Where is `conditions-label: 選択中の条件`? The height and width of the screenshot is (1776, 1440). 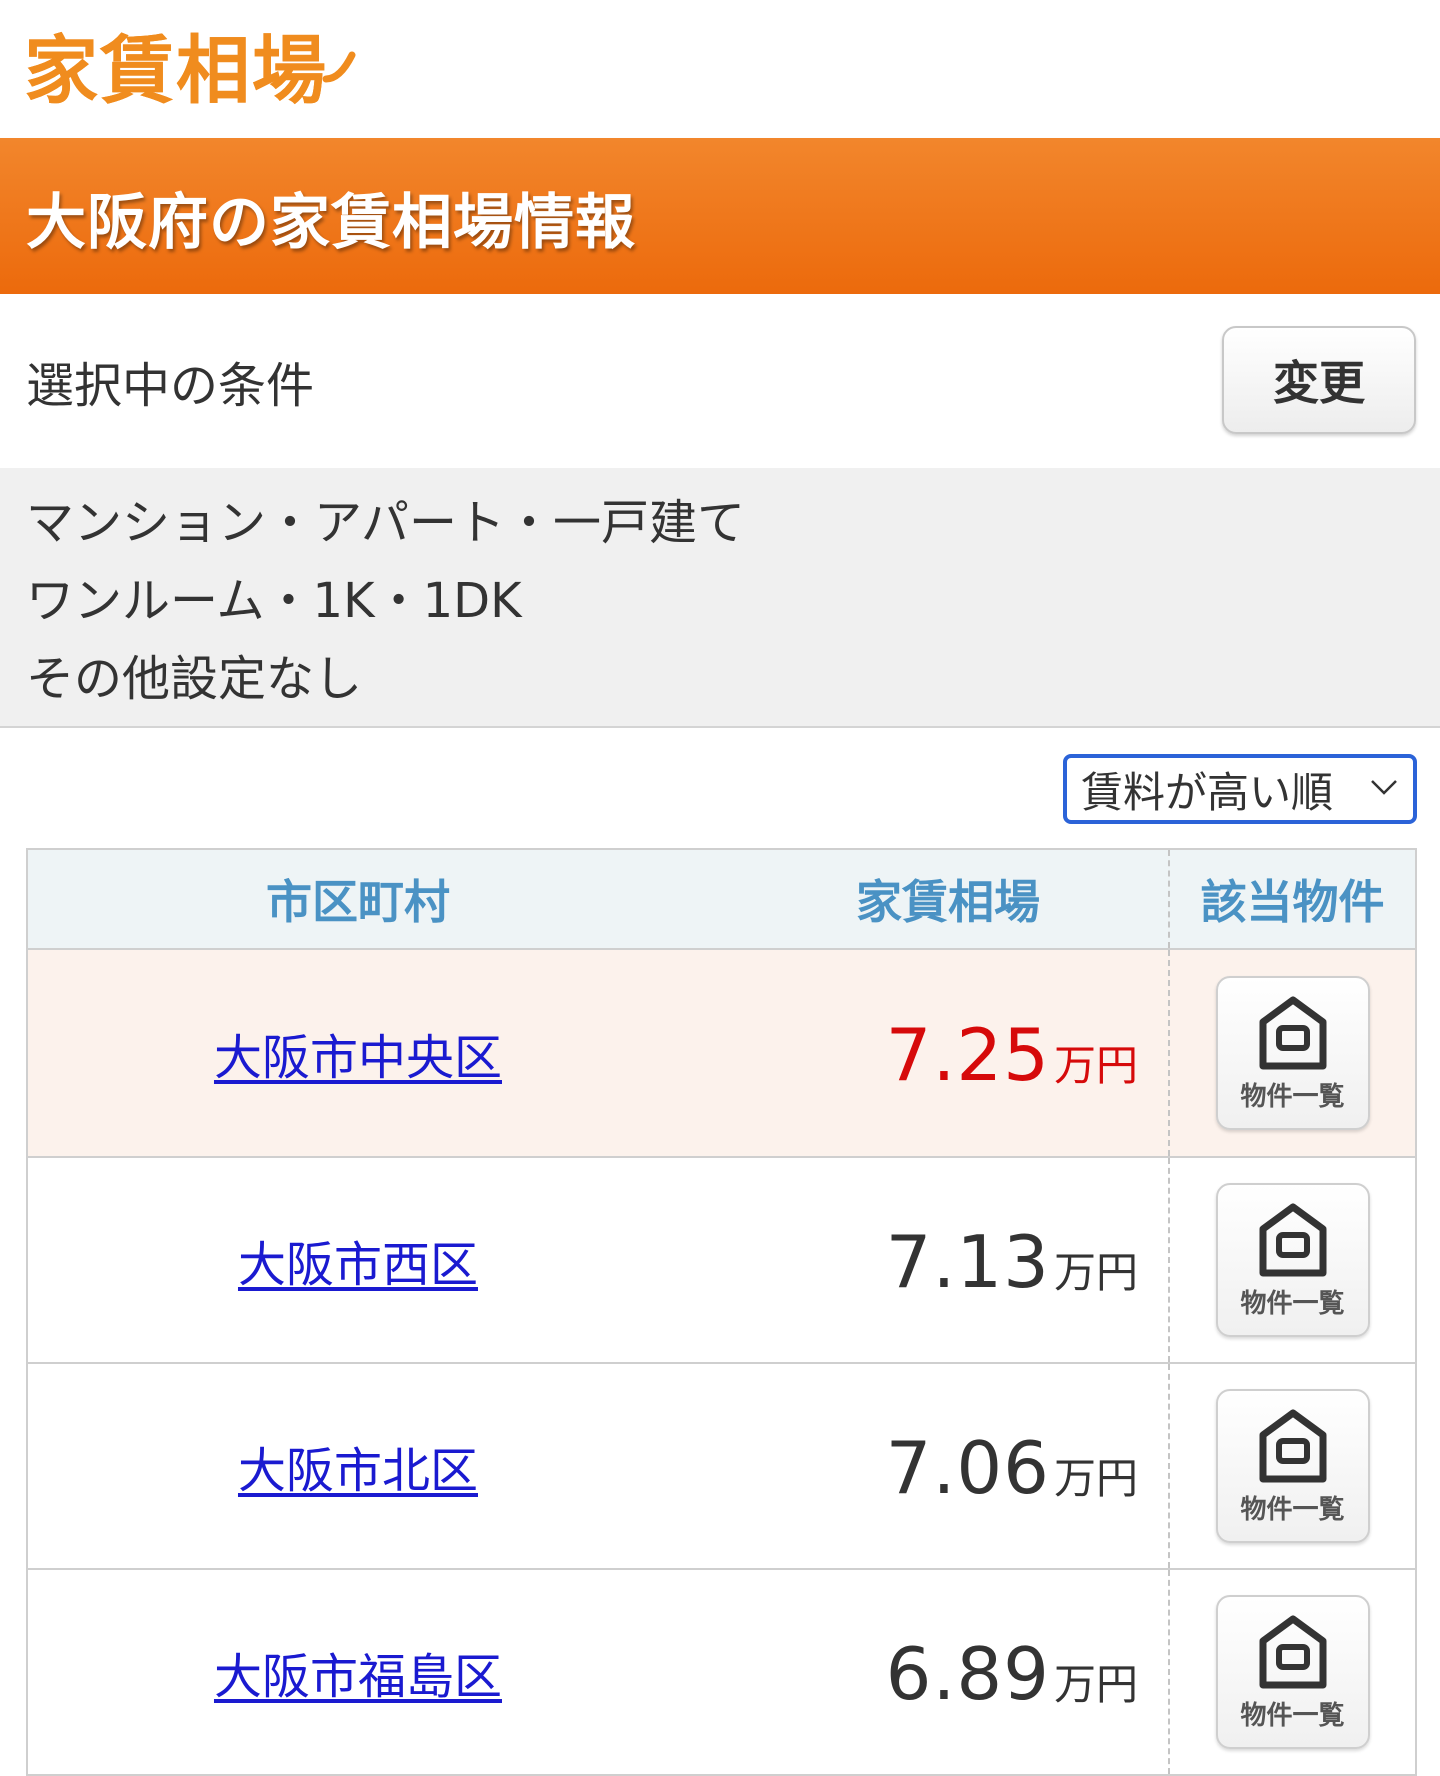 conditions-label: 選択中の条件 is located at coordinates (170, 386).